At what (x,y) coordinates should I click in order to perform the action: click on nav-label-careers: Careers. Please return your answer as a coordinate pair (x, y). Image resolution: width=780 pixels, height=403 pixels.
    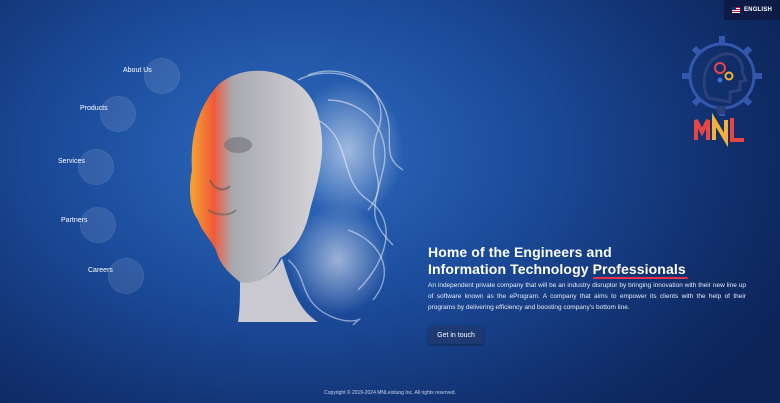
    Looking at the image, I should click on (100, 270).